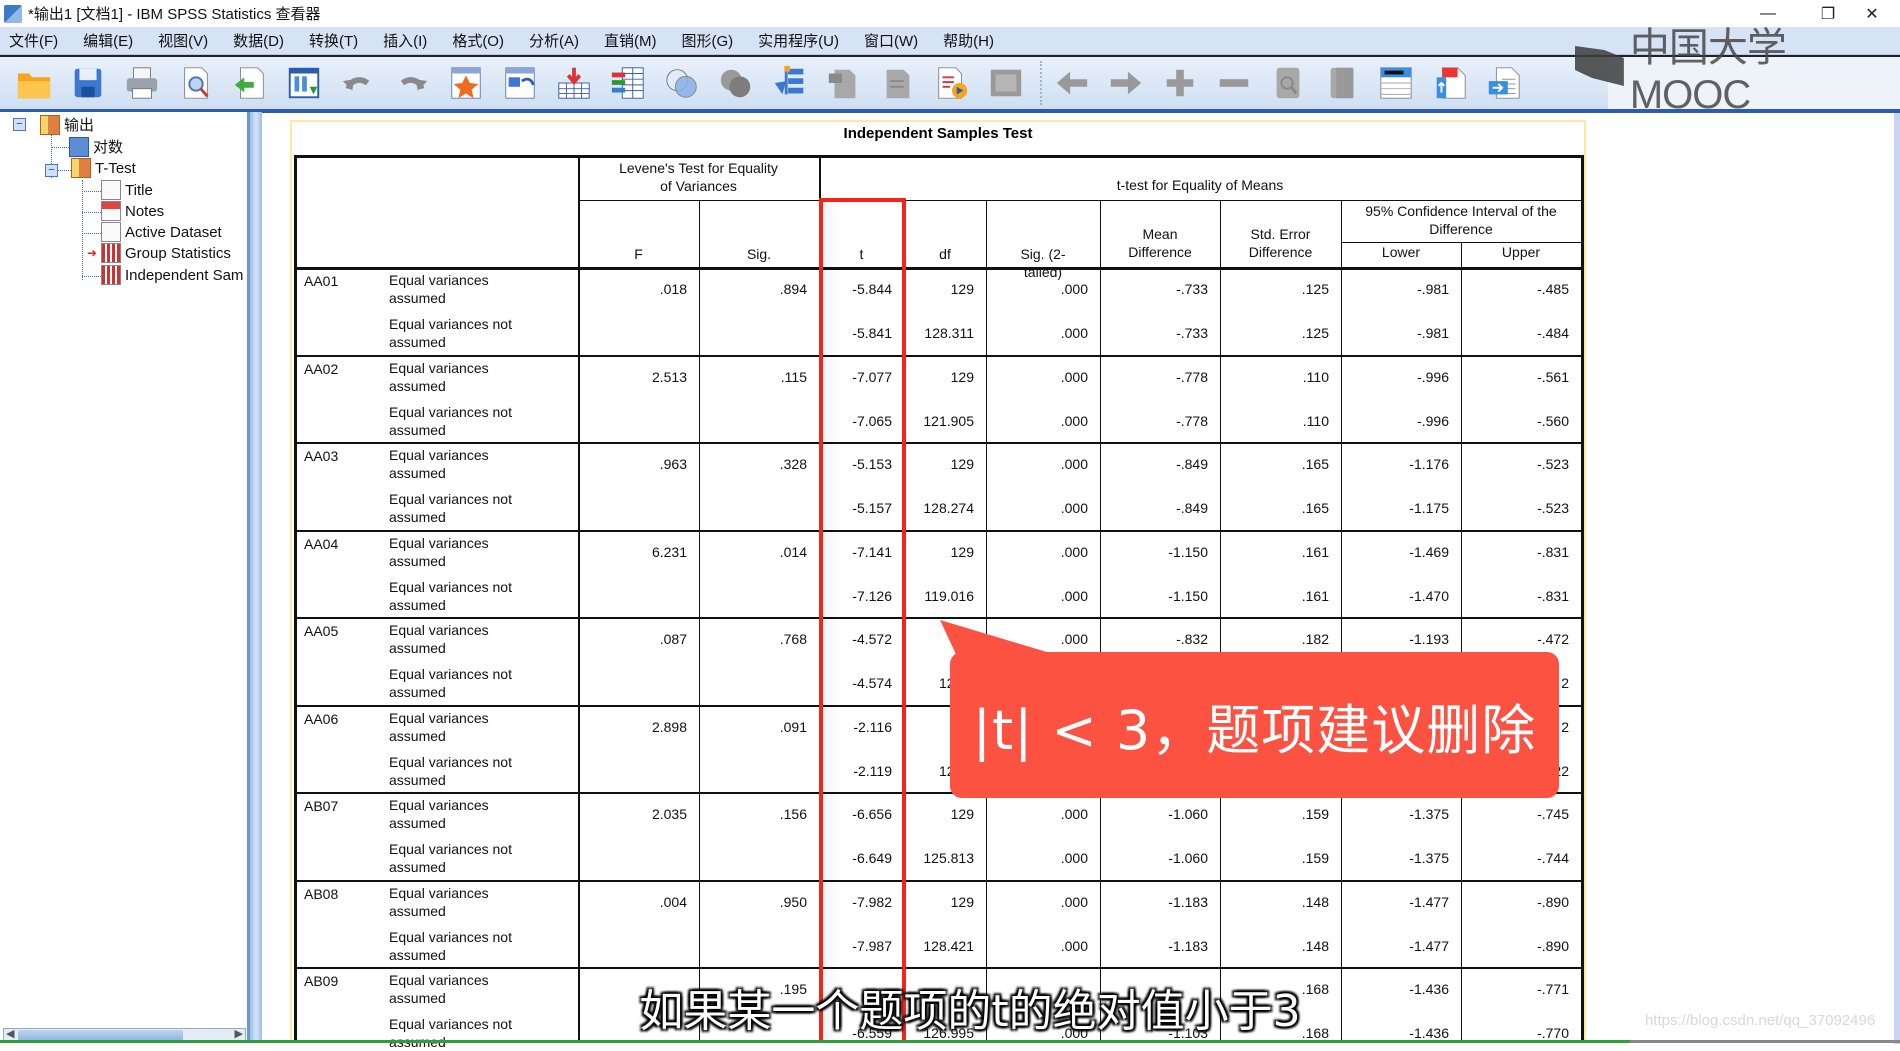 The image size is (1900, 1051). What do you see at coordinates (574, 83) in the screenshot?
I see `insert-cases-icon` at bounding box center [574, 83].